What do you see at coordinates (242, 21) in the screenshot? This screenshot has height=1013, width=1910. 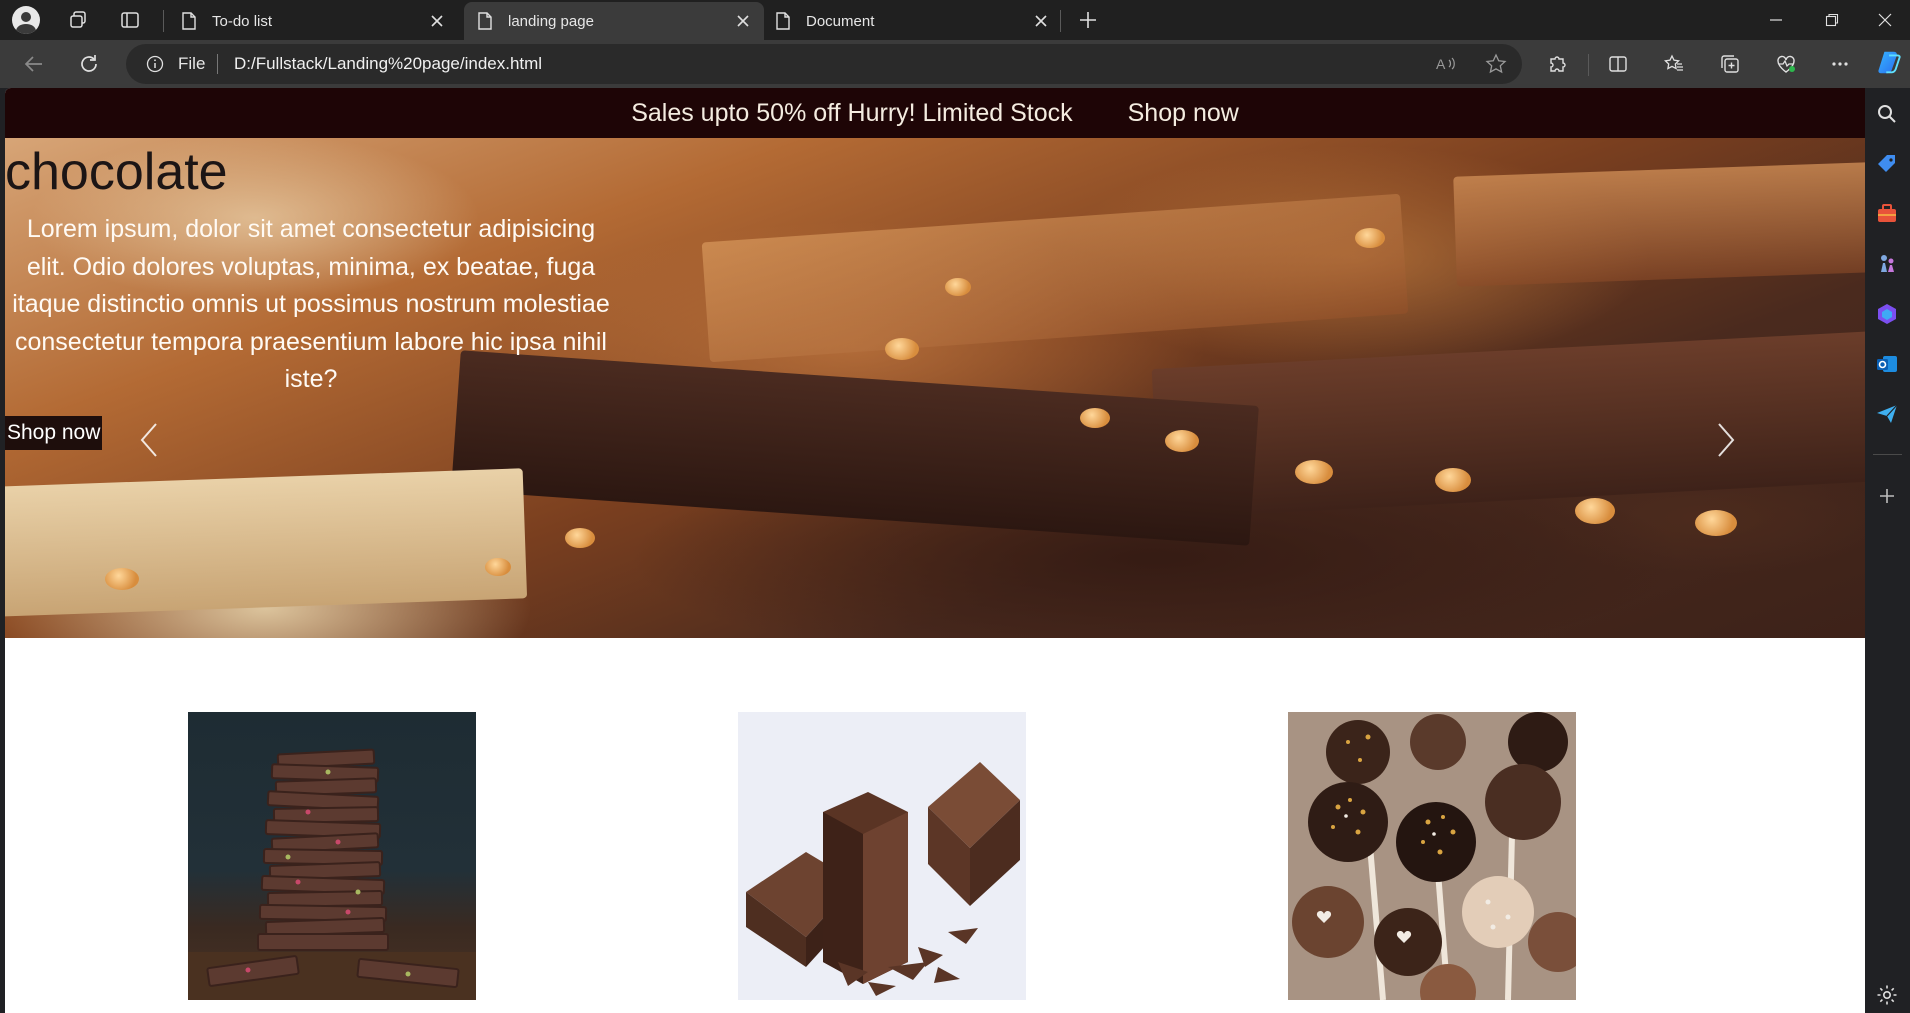 I see `tab-title: To-do list` at bounding box center [242, 21].